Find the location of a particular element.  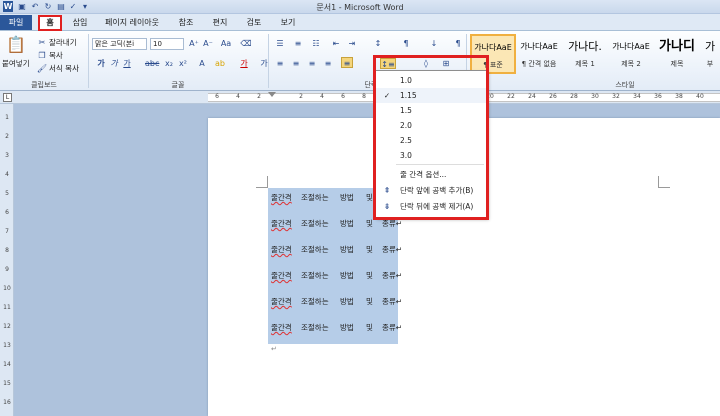

increase-indent-icon: ⇥ is located at coordinates (352, 43).